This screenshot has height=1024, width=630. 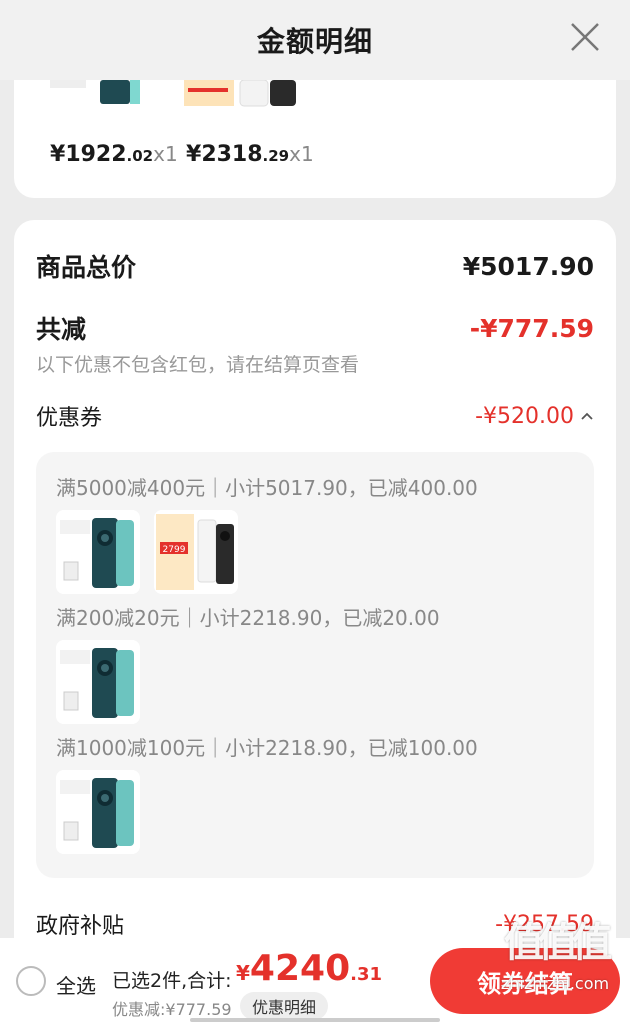 What do you see at coordinates (315, 139) in the screenshot?
I see `selected-items-card: ¥1922.02x1 ¥2318.29x1` at bounding box center [315, 139].